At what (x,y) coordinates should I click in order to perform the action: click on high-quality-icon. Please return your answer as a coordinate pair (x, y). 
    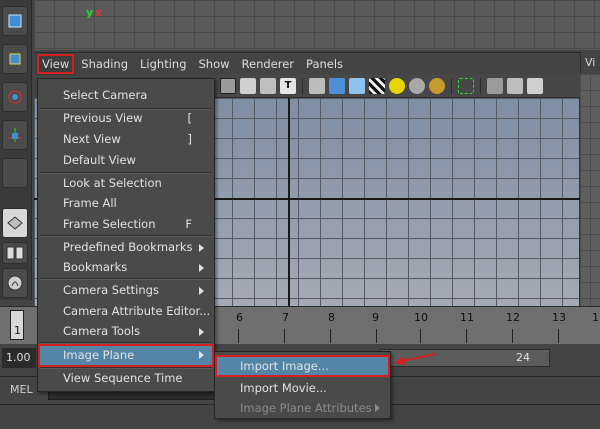
    Looking at the image, I should click on (437, 85).